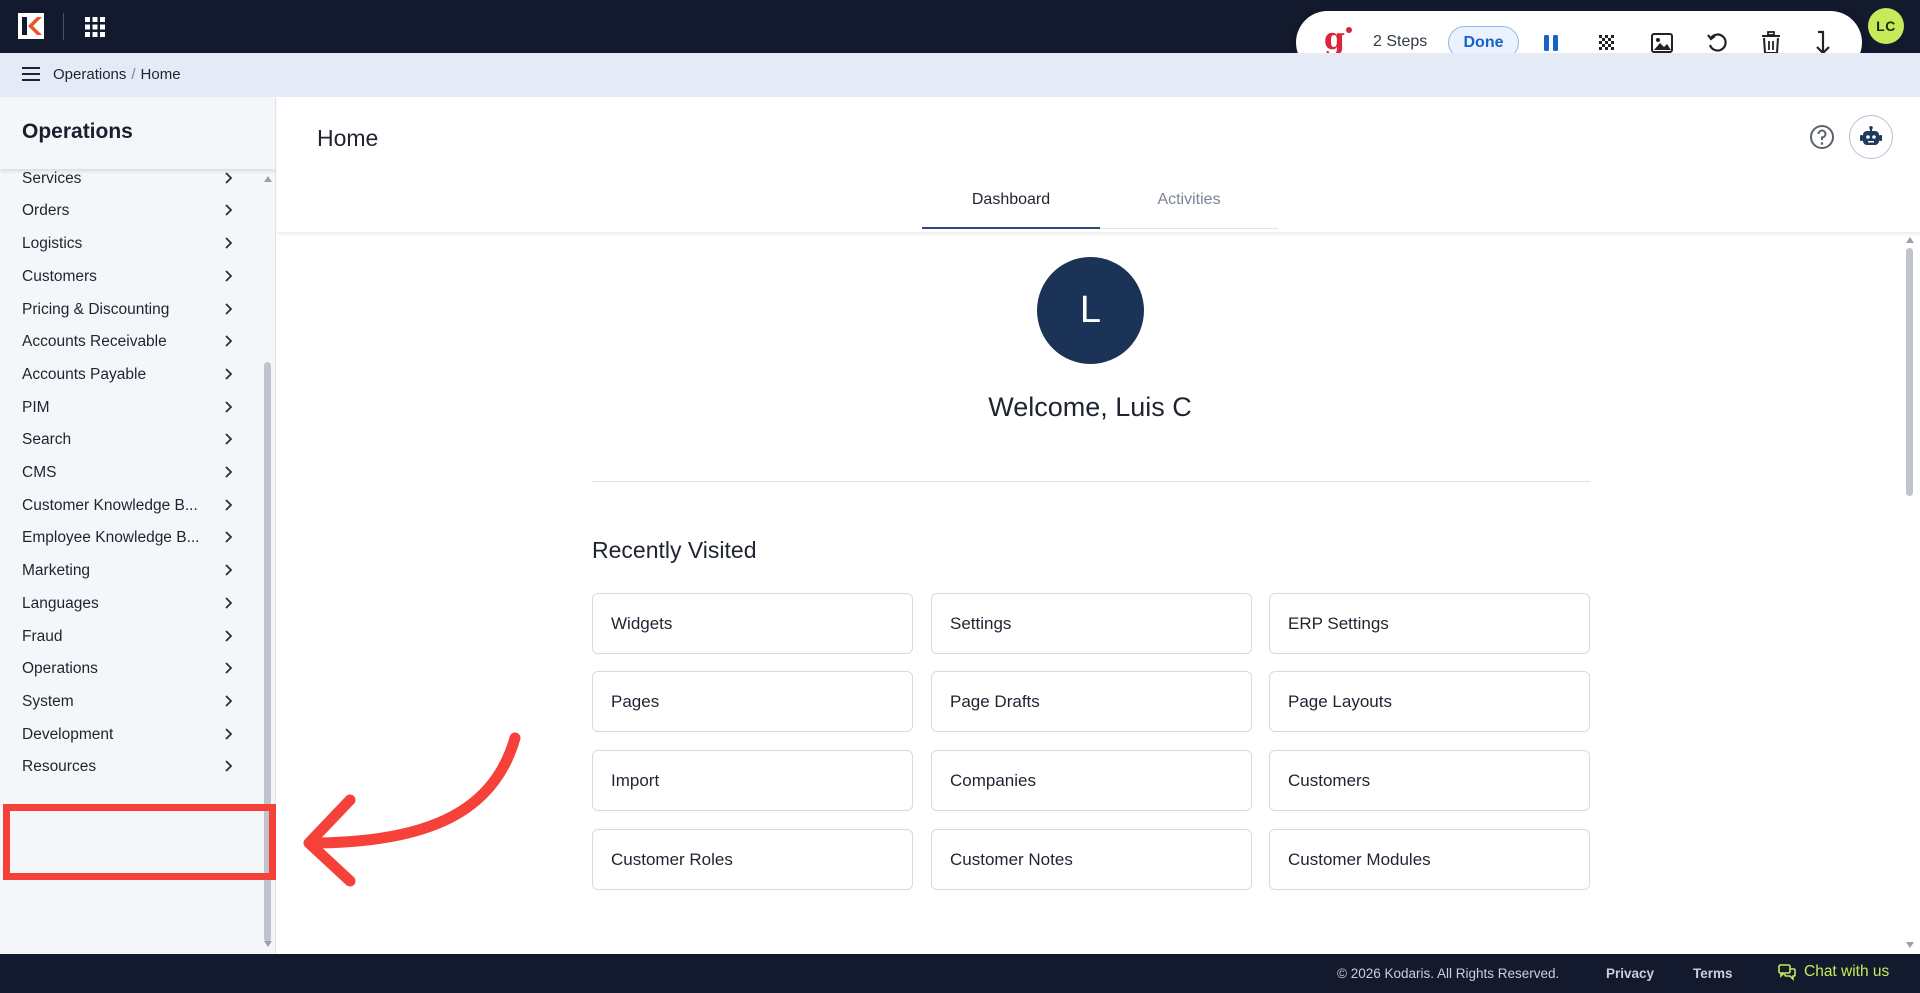 This screenshot has width=1920, height=993. Describe the element at coordinates (1787, 972) in the screenshot. I see `chat-icon` at that location.